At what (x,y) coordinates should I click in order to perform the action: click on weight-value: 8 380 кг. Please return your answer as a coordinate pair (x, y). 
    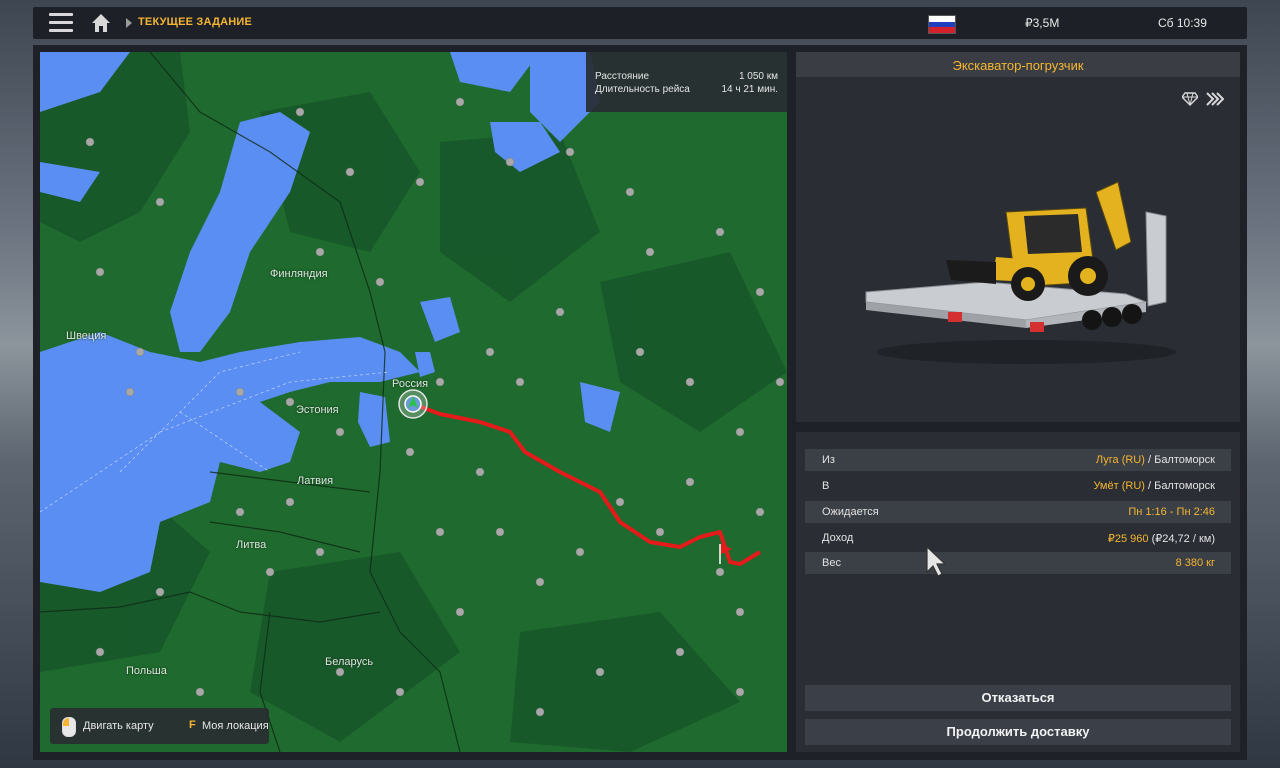
    Looking at the image, I should click on (1195, 563).